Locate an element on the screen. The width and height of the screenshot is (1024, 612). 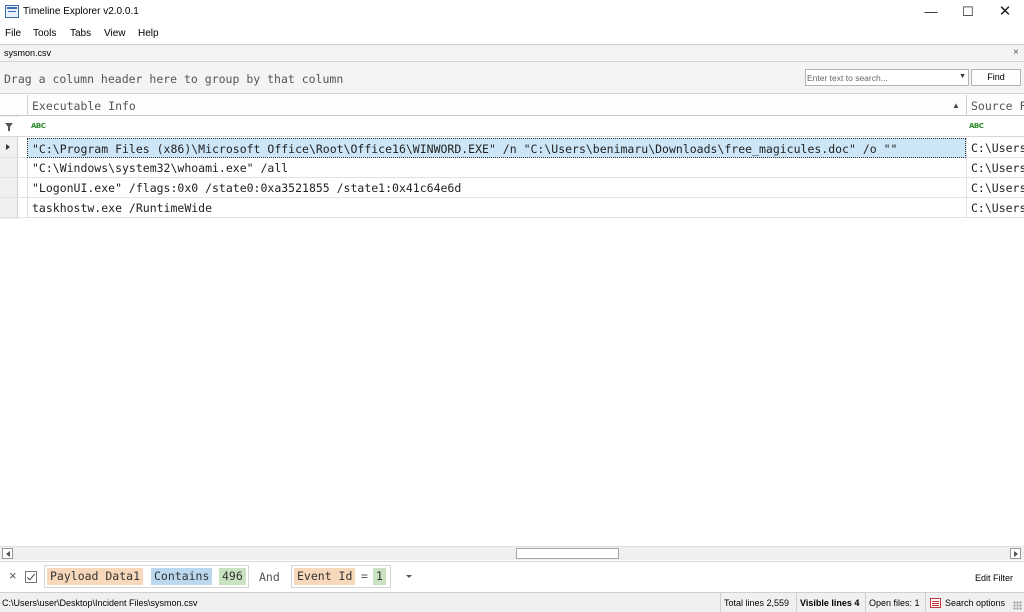
menu-tabs: Tabs is located at coordinates (80, 33).